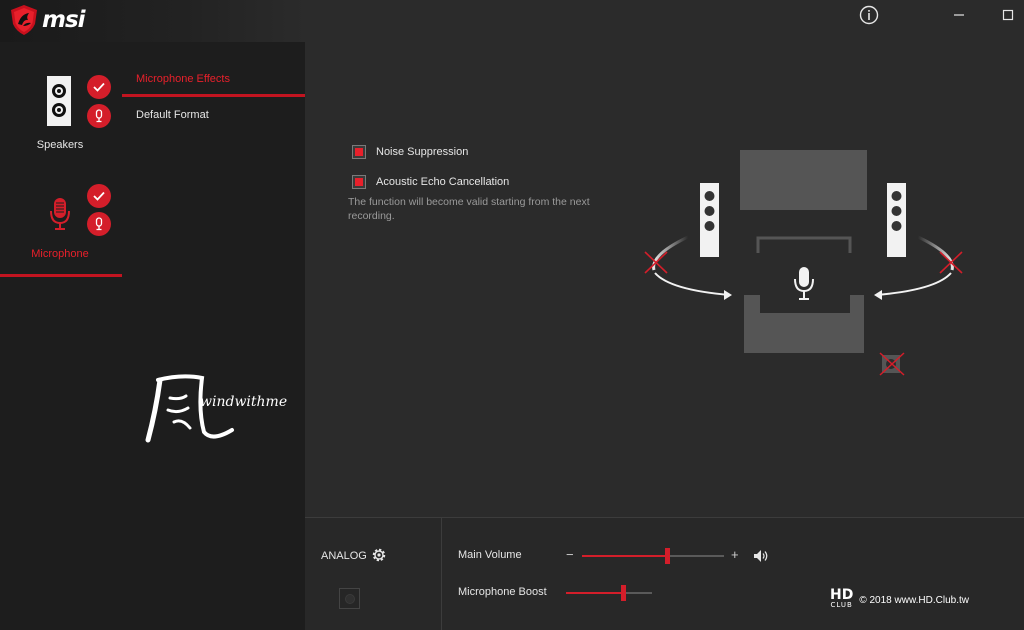 The image size is (1024, 630). I want to click on volume-decrease-button: −, so click(570, 554).